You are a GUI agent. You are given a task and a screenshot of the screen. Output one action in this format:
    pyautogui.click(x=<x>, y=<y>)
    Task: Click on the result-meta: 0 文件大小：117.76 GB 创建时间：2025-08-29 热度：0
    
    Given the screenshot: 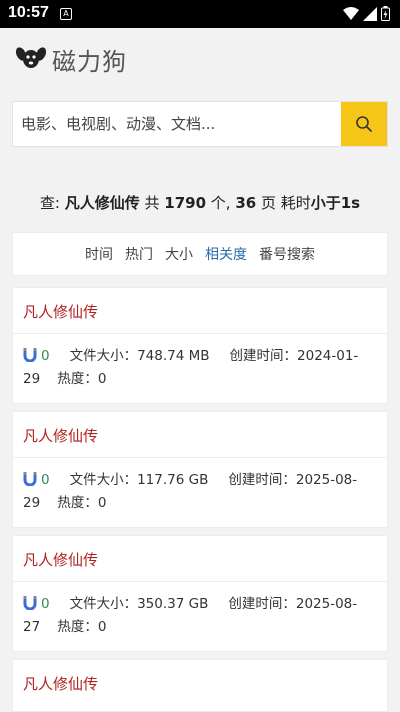 What is the action you would take?
    pyautogui.click(x=200, y=492)
    